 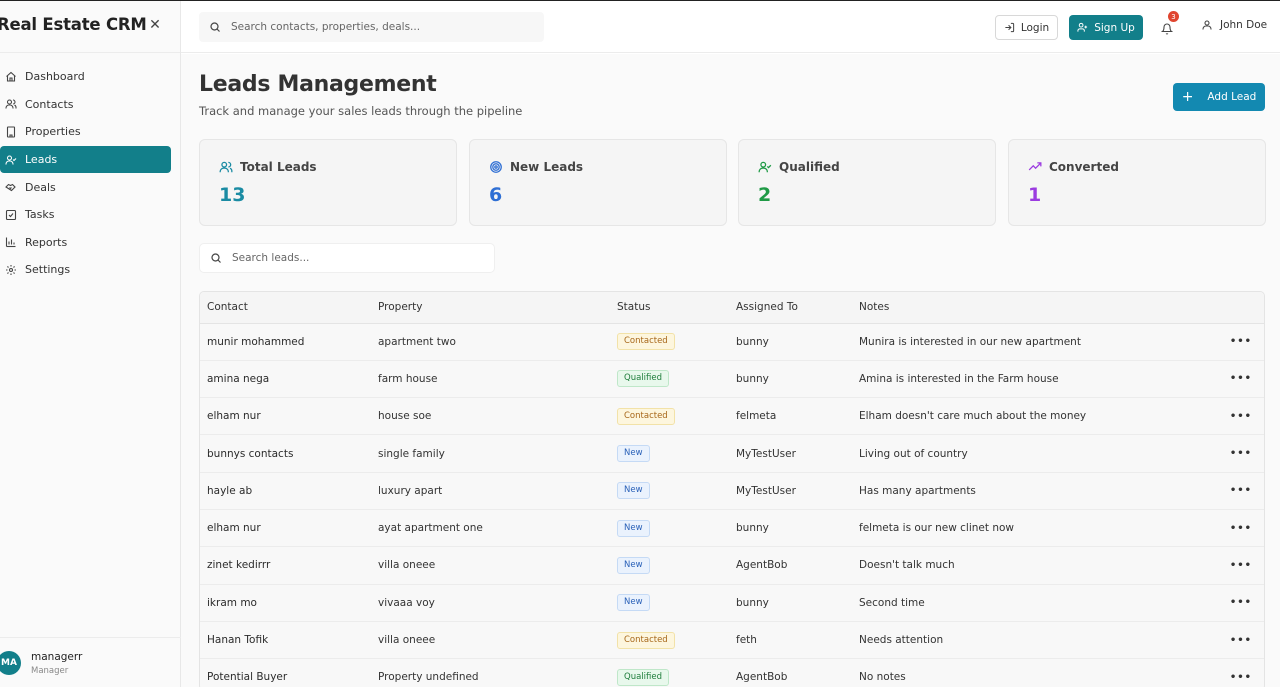 What do you see at coordinates (10, 242) in the screenshot?
I see `bar-chart-icon` at bounding box center [10, 242].